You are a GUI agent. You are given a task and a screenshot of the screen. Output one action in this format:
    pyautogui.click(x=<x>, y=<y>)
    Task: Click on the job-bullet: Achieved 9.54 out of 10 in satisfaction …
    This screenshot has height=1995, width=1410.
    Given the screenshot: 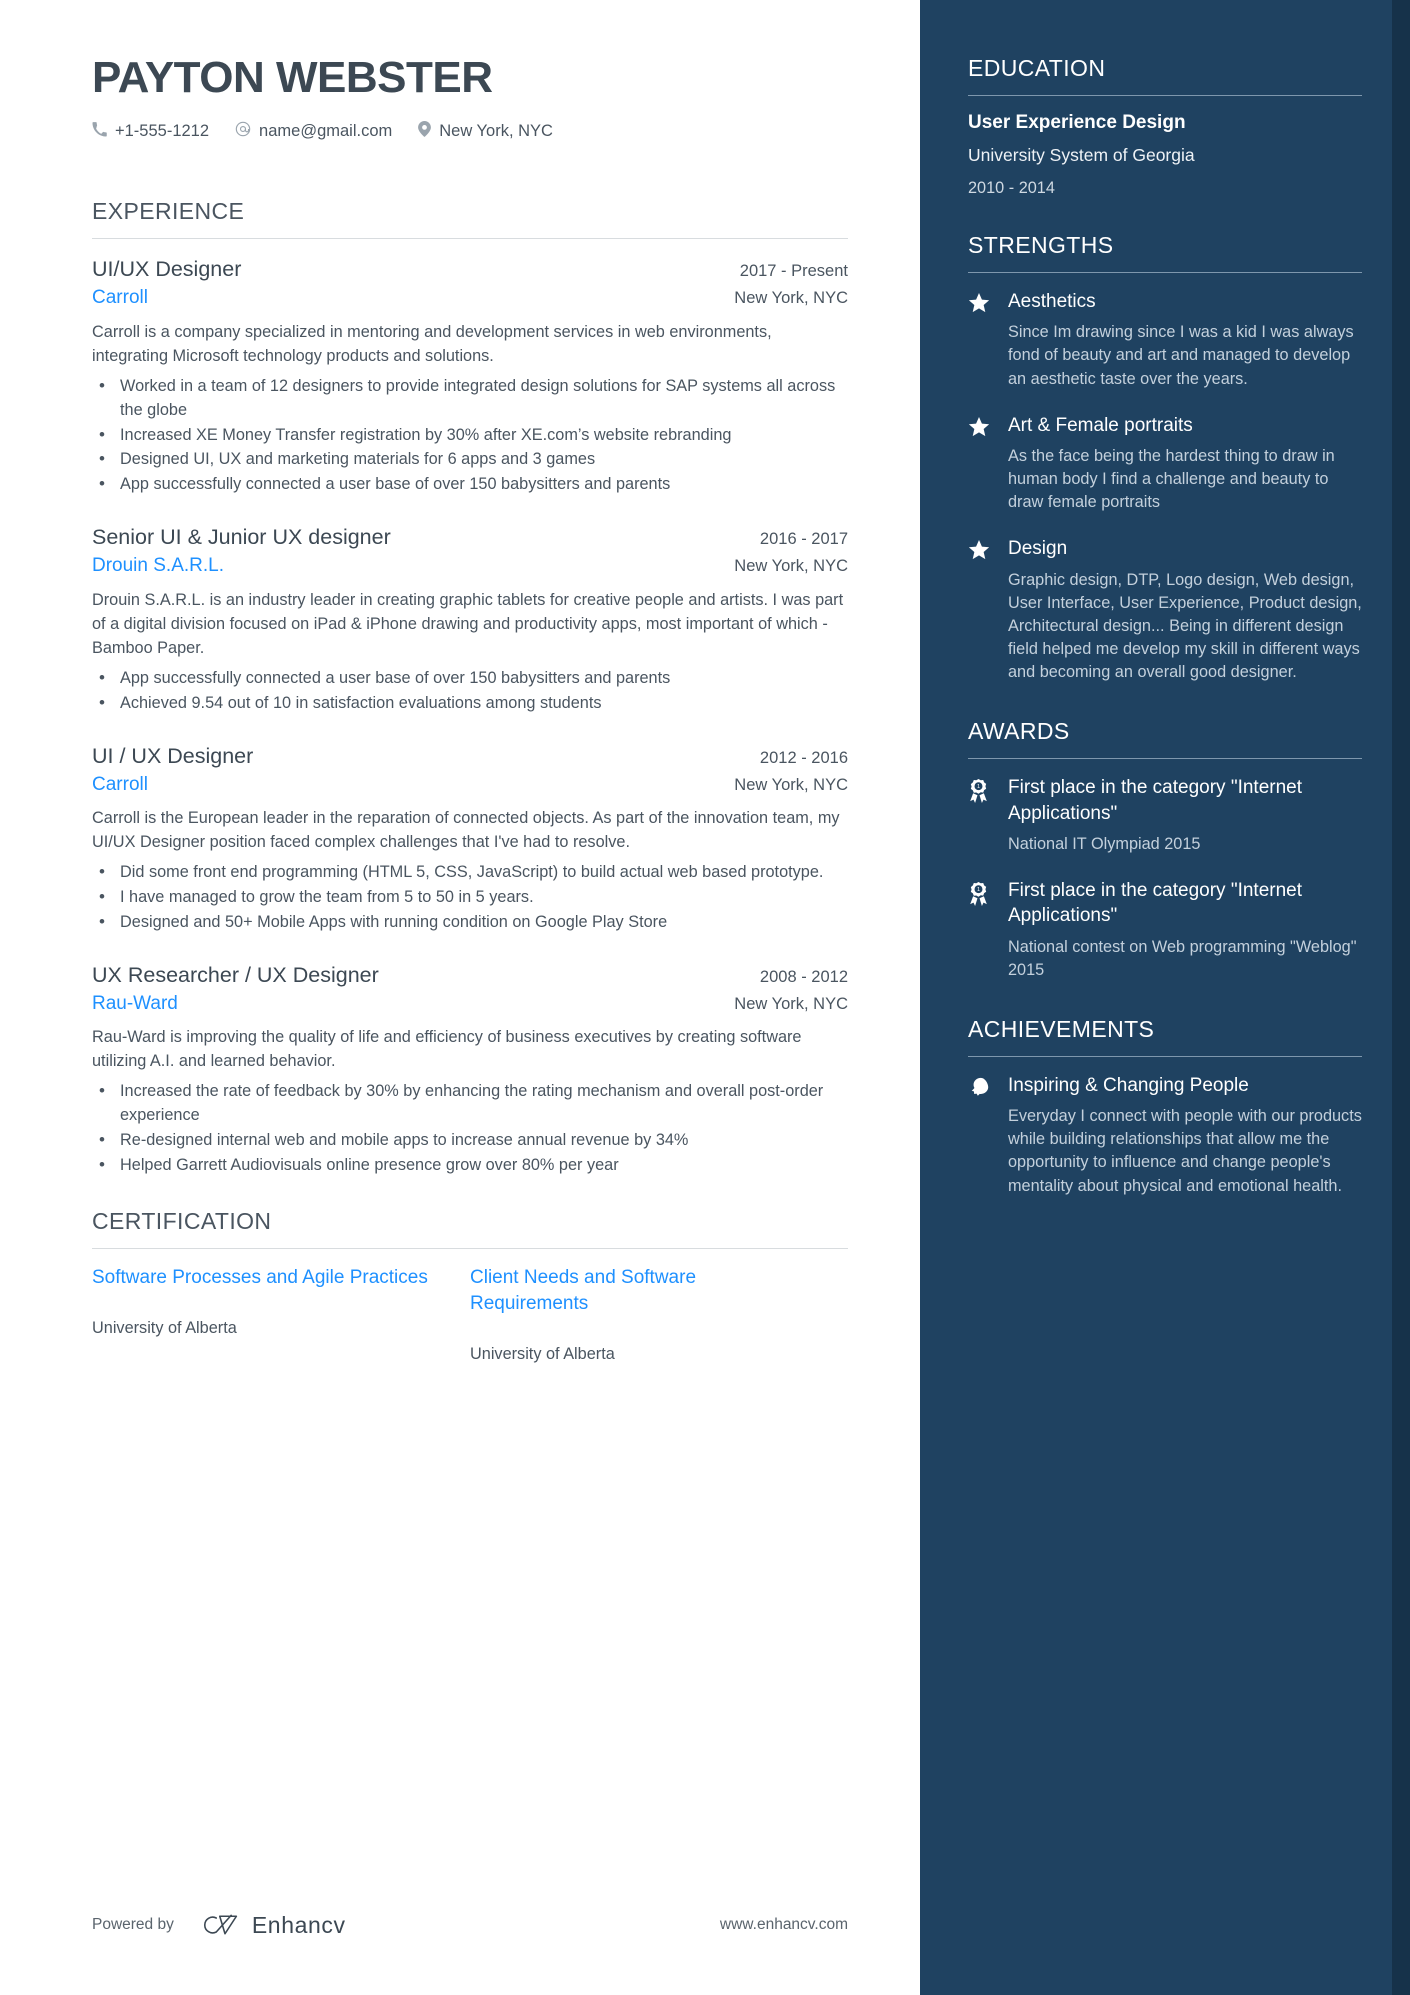 What is the action you would take?
    pyautogui.click(x=470, y=703)
    